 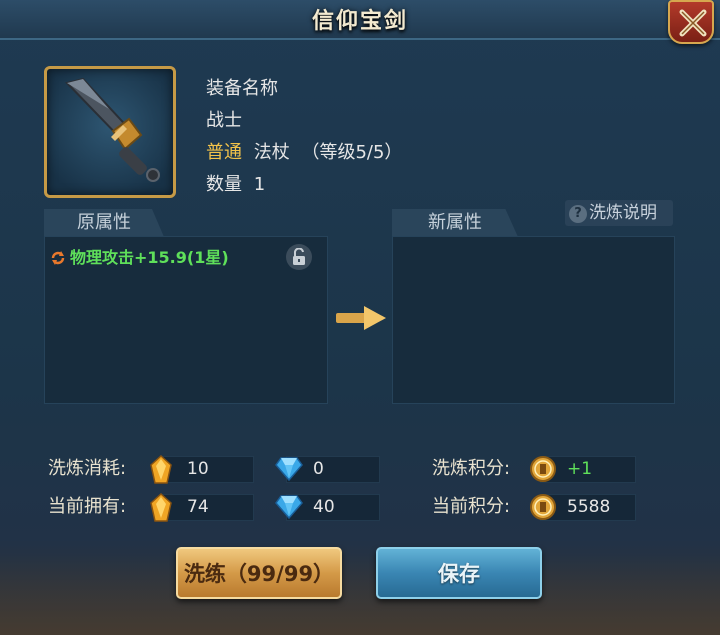 What do you see at coordinates (578, 214) in the screenshot?
I see `question-icon: ?` at bounding box center [578, 214].